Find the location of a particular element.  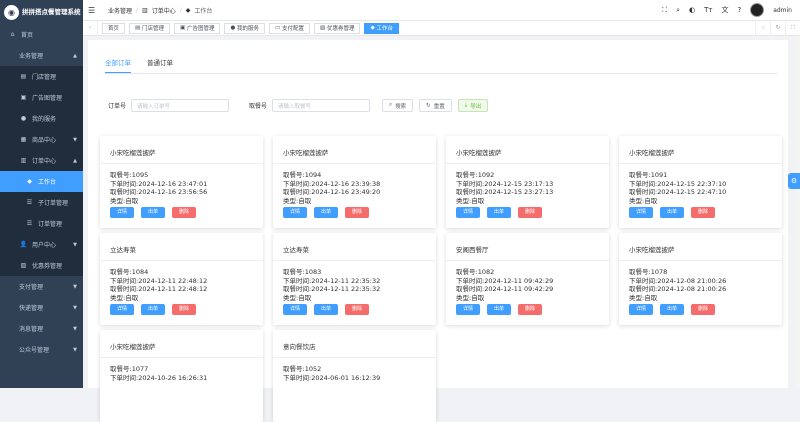

order-card: 小宋吃榴莲披萨 取餐号:1077 下单时间:2024-10-26 16:26:31 is located at coordinates (181, 376).